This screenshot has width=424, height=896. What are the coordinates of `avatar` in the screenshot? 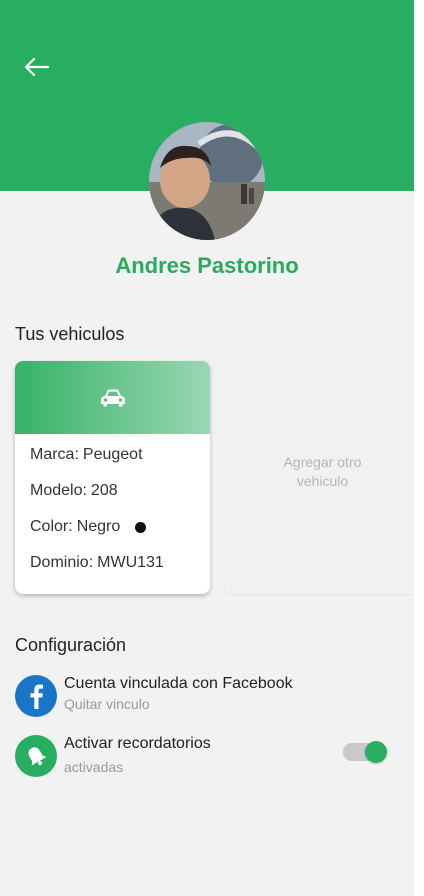 It's located at (207, 181).